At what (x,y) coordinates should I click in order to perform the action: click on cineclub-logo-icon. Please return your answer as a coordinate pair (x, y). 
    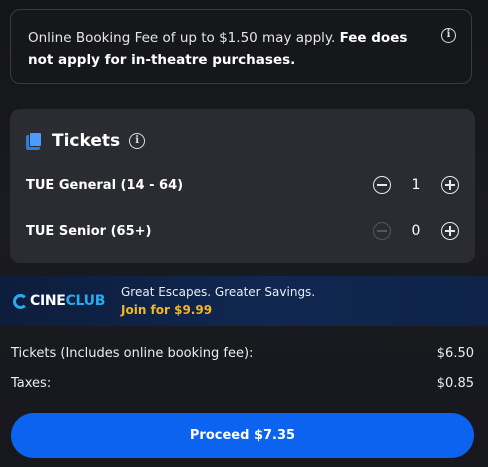
    Looking at the image, I should click on (20, 301).